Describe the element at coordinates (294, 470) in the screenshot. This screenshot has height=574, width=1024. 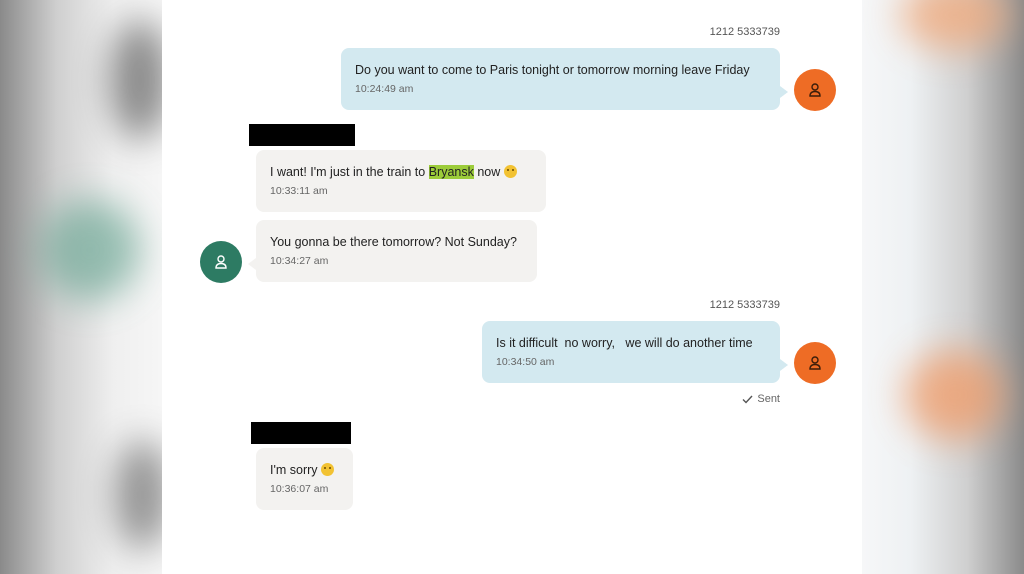
I see `message-text-content: I'm sorry` at that location.